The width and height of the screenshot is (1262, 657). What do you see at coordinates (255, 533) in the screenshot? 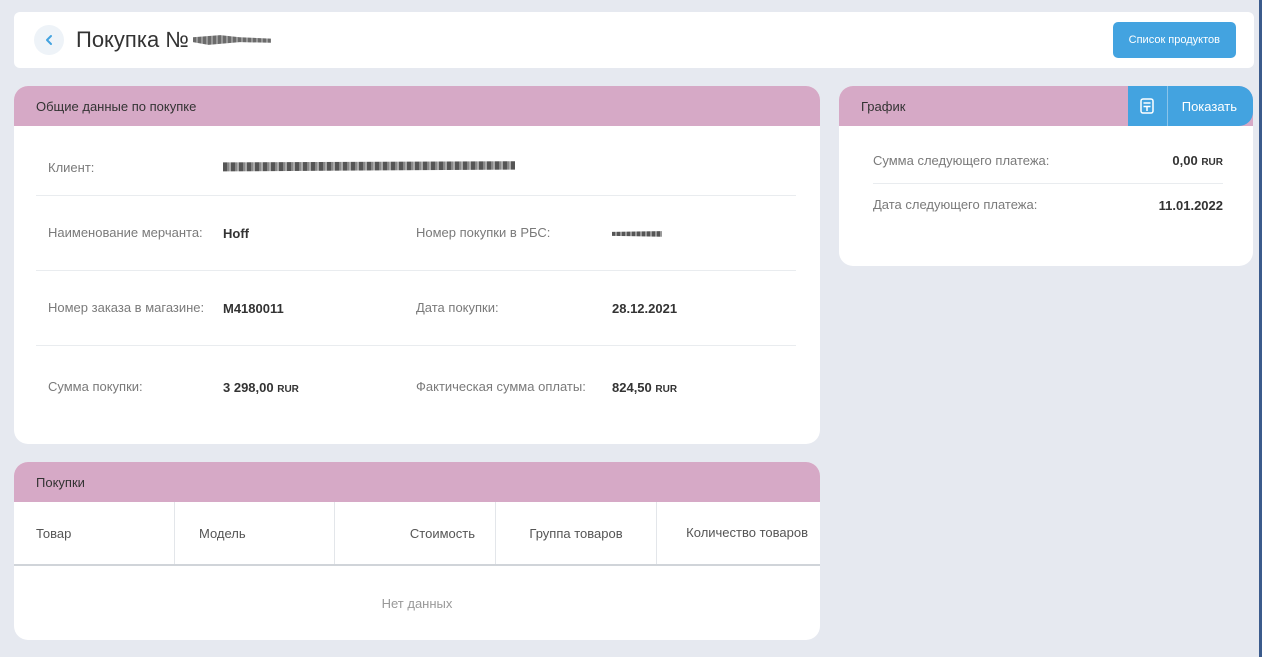
I see `column-model: Модель` at bounding box center [255, 533].